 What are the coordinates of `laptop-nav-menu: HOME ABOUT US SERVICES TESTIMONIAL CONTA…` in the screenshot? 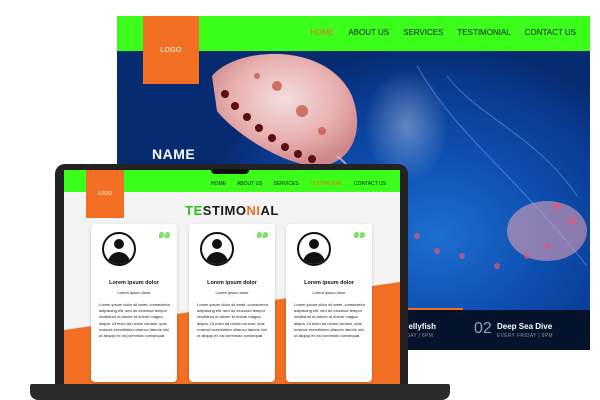 It's located at (298, 184).